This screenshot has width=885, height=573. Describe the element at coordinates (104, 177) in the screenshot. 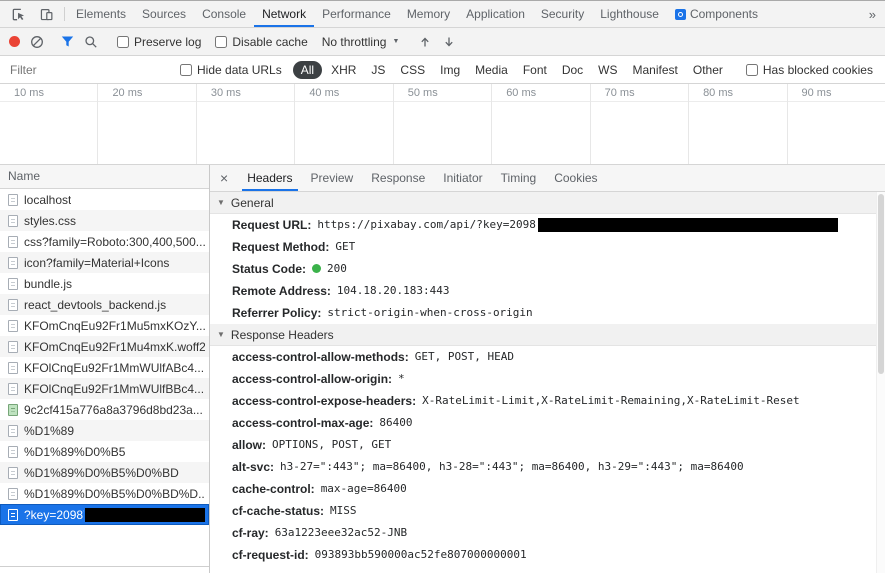

I see `name-column-header: Name` at that location.